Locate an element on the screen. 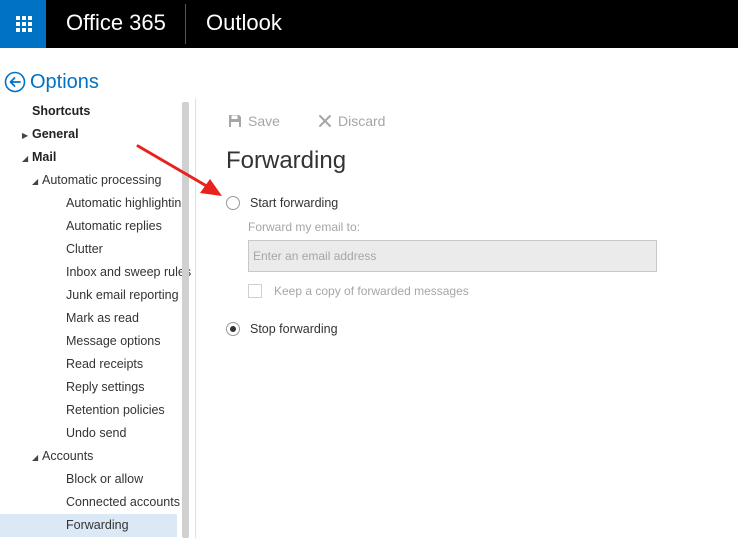  stop-forwarding-radio: Stop forwarding is located at coordinates (282, 329).